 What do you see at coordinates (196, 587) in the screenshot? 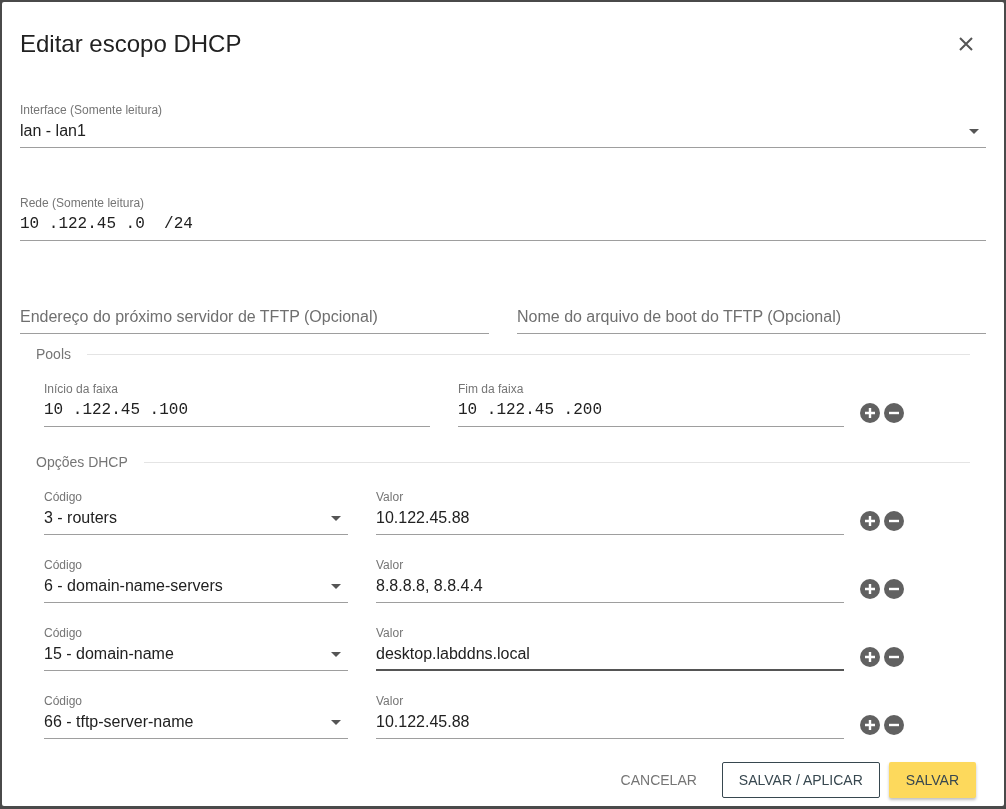
I see `code-select: 6 - domain-name-servers` at bounding box center [196, 587].